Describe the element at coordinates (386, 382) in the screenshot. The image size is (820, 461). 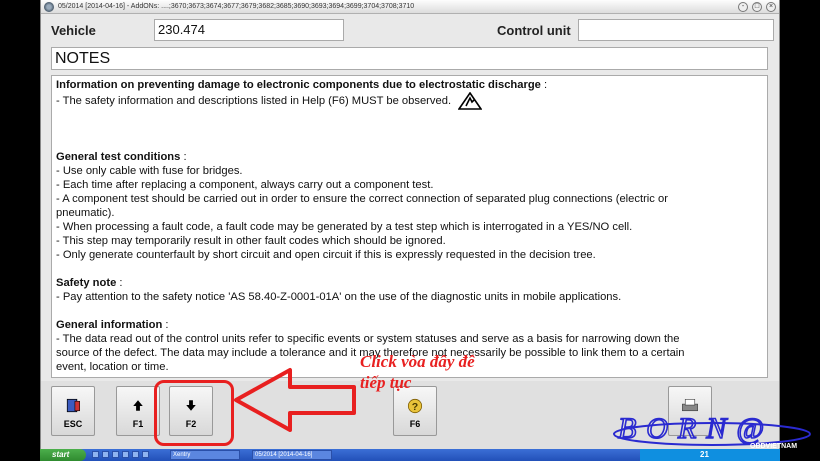
I see `annotation-line-2: tiếp tục` at that location.